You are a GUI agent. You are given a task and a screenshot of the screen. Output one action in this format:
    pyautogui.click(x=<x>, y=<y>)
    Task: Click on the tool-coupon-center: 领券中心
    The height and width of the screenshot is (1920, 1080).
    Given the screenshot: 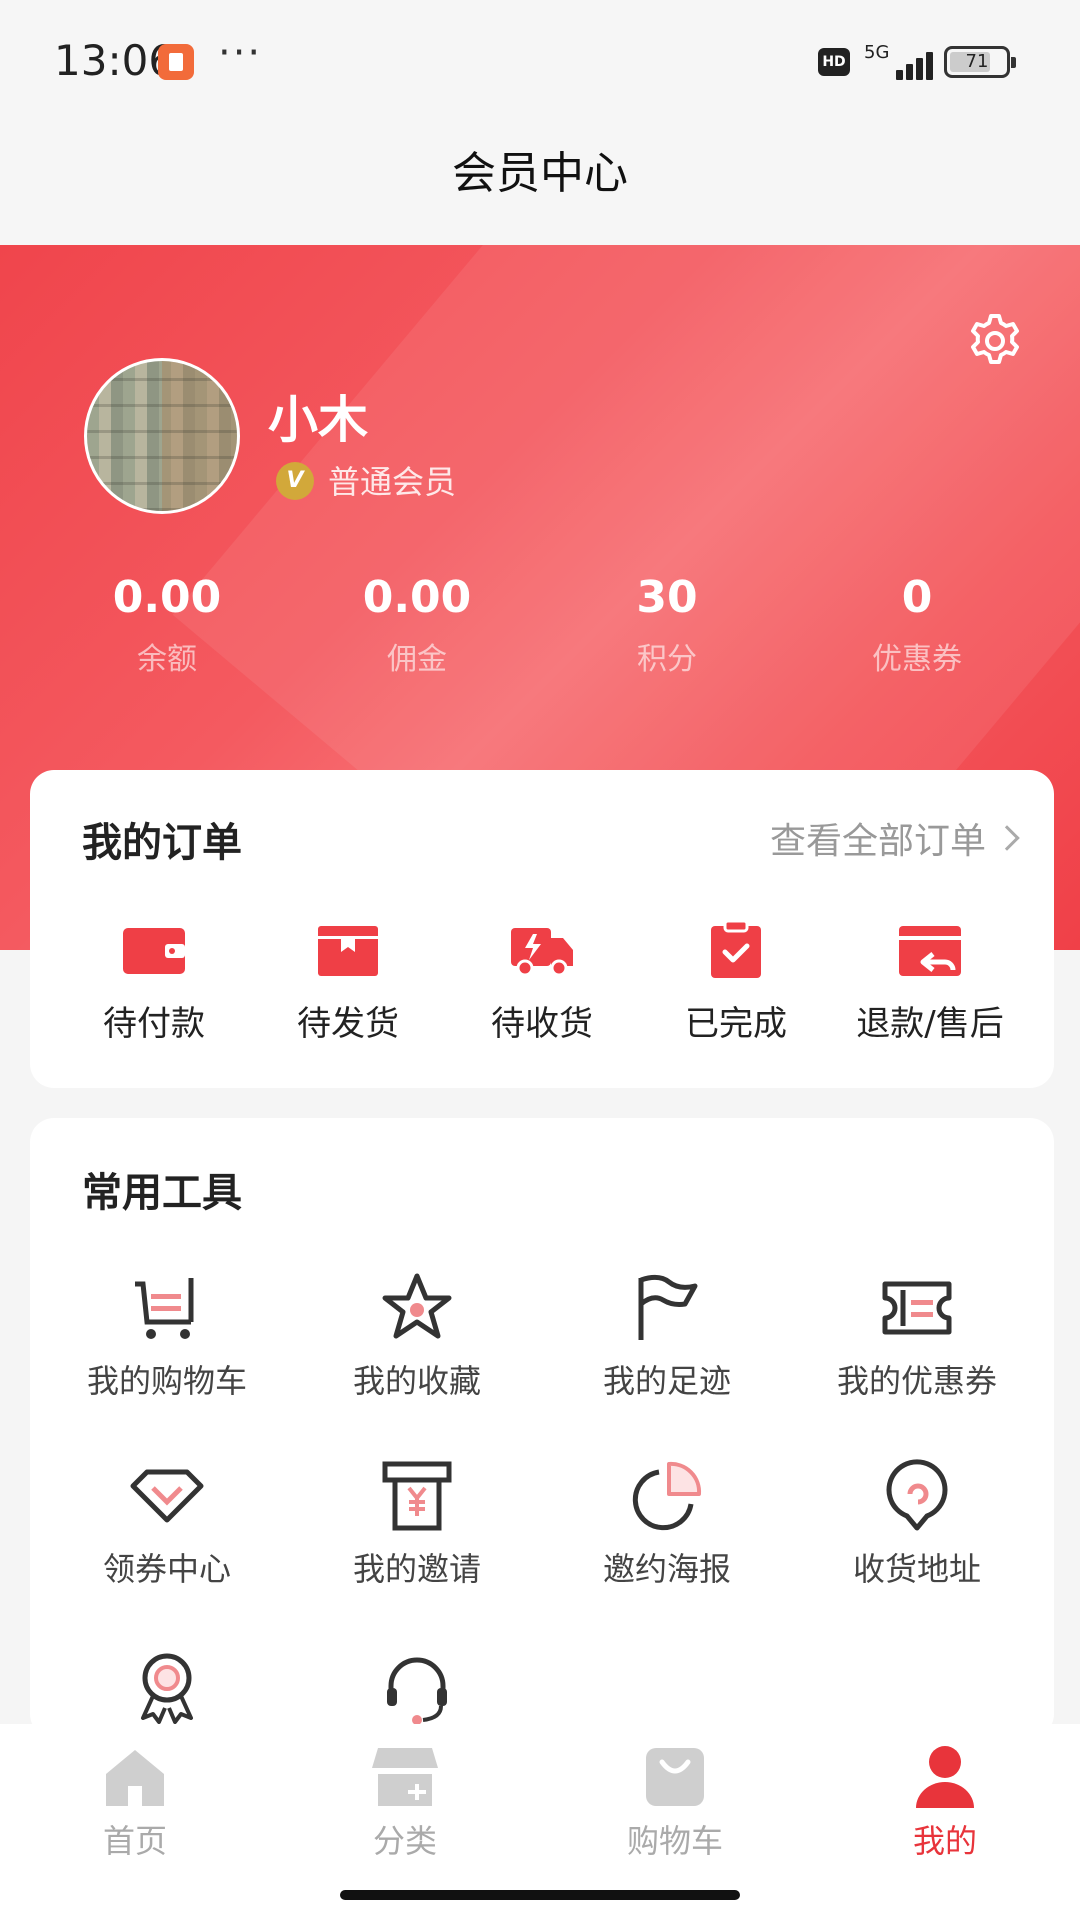 What is the action you would take?
    pyautogui.click(x=167, y=1524)
    